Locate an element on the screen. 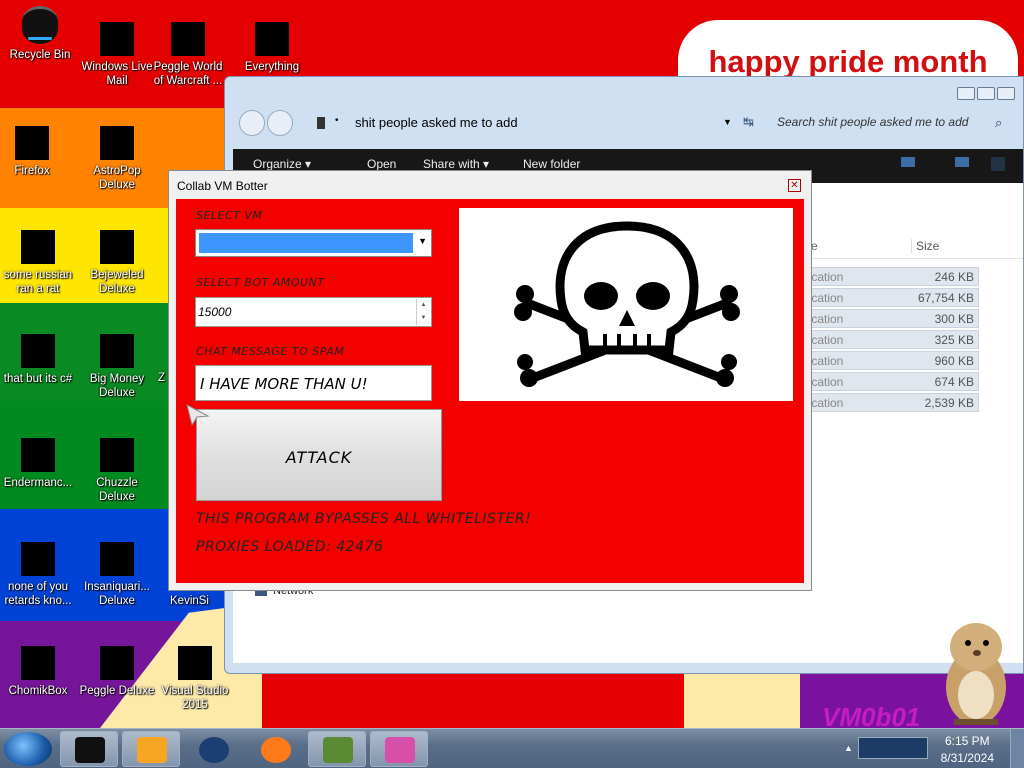  big-money-icon is located at coordinates (117, 351).